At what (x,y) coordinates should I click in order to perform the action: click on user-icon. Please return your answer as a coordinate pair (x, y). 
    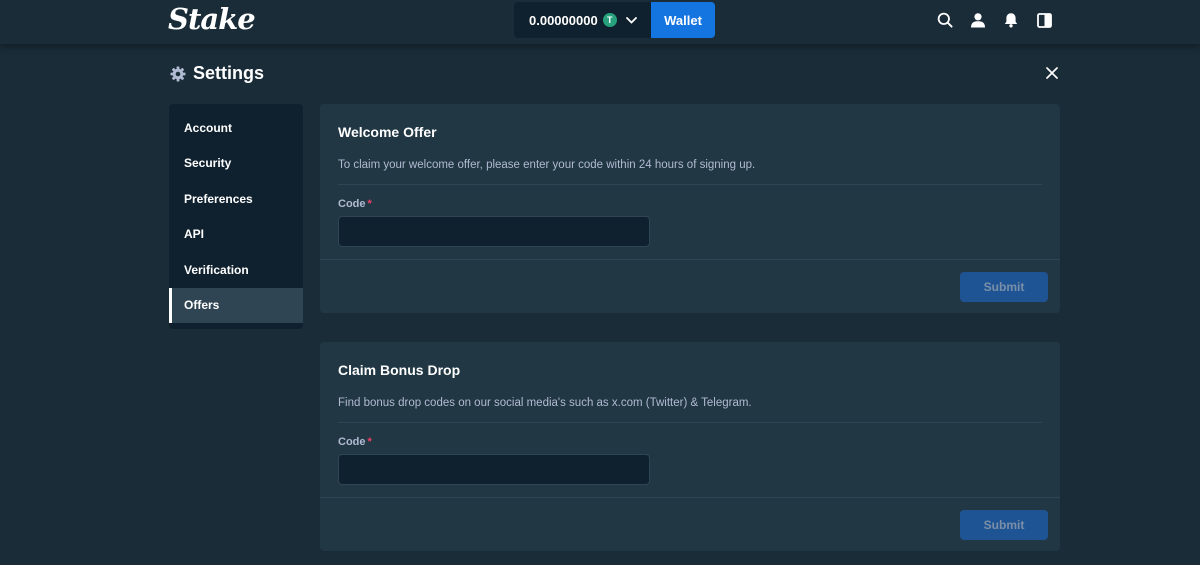
    Looking at the image, I should click on (978, 20).